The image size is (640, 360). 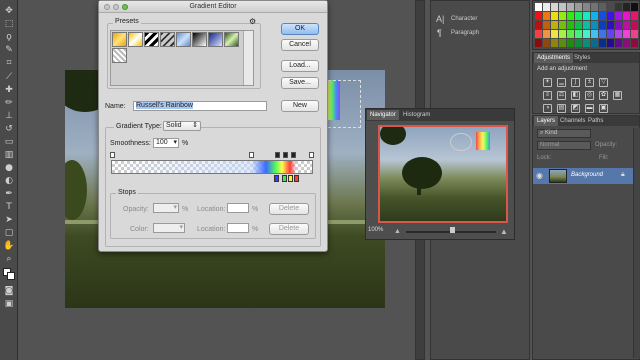 What do you see at coordinates (464, 19) in the screenshot?
I see `character-panel-label: Character` at bounding box center [464, 19].